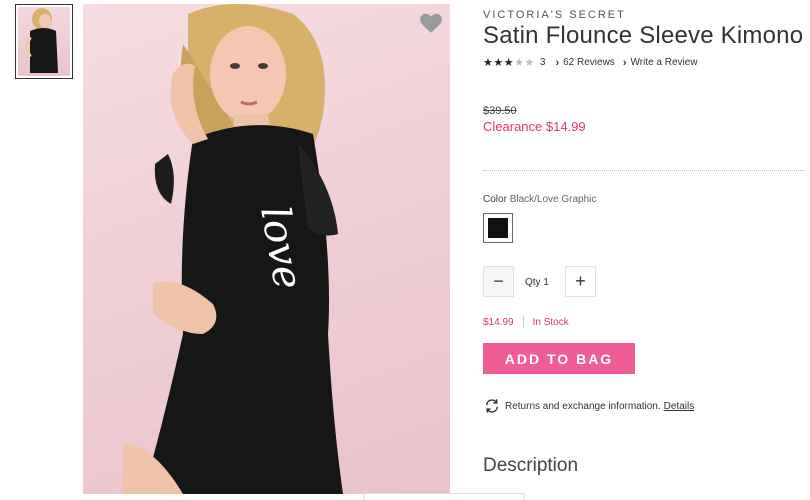  Describe the element at coordinates (495, 199) in the screenshot. I see `color-label-text: Color` at that location.